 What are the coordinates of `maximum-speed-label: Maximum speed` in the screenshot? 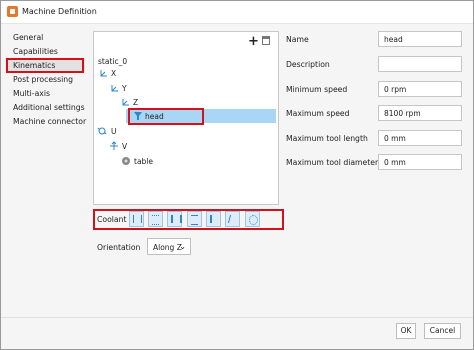 It's located at (318, 113).